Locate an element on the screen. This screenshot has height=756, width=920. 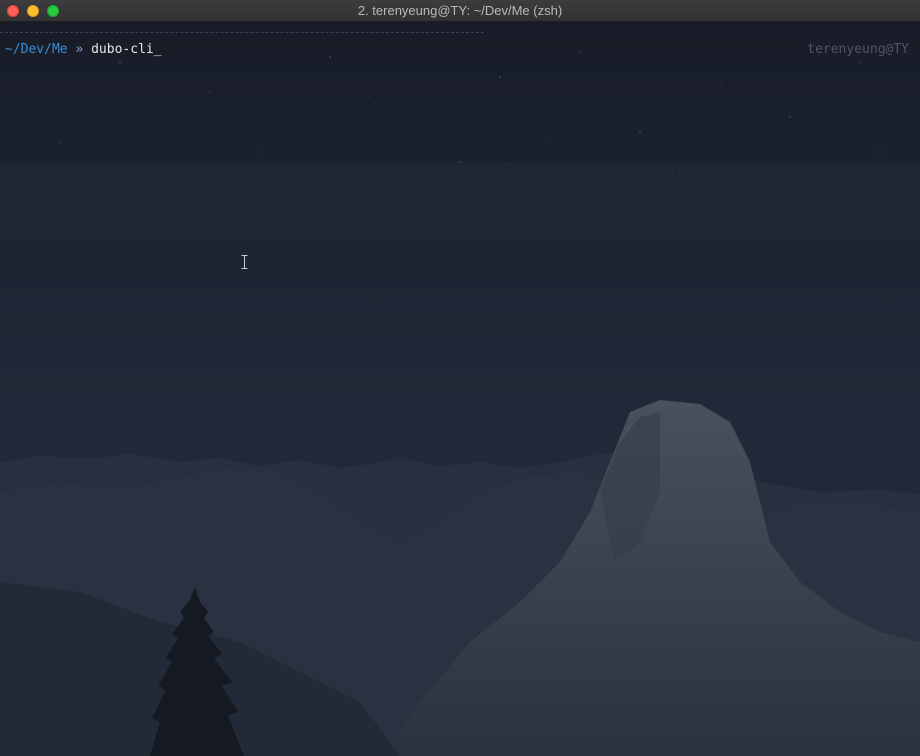
prompt-line: ~/Dev/Me » dubo-cli_ is located at coordinates (83, 50).